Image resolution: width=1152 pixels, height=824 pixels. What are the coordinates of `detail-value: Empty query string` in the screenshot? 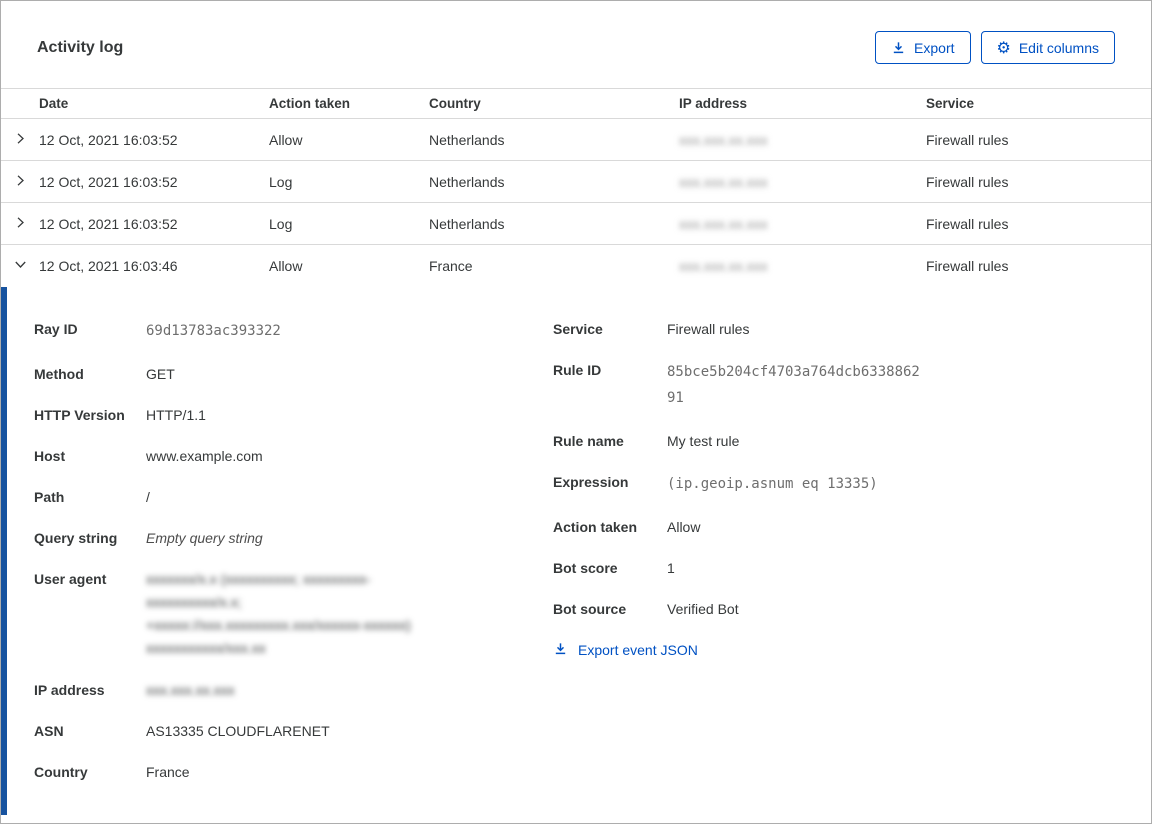 It's located at (204, 538).